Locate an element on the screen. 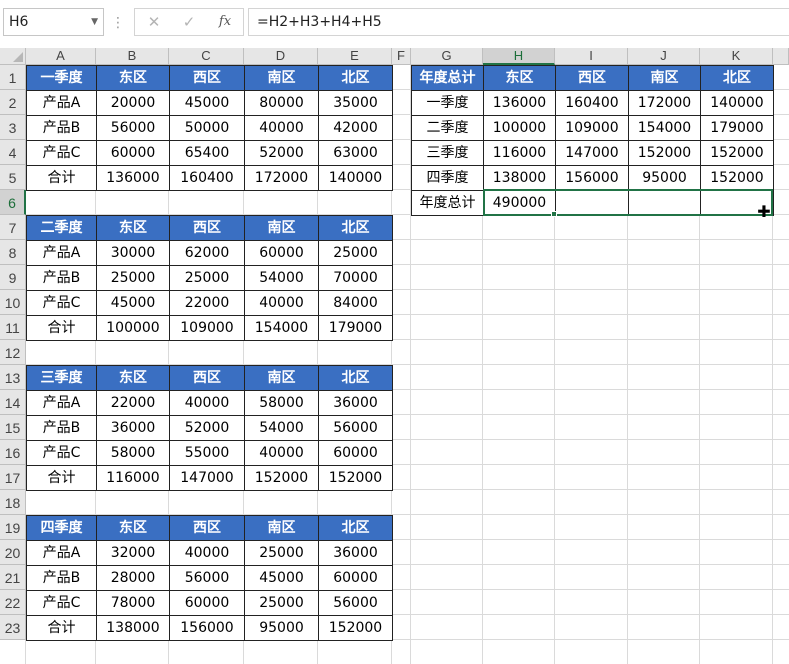  row-header-7: 7 is located at coordinates (13, 227).